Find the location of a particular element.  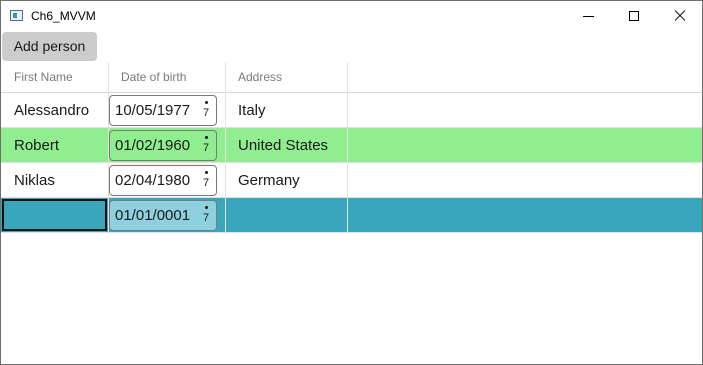

address-cell: Italy is located at coordinates (252, 110).